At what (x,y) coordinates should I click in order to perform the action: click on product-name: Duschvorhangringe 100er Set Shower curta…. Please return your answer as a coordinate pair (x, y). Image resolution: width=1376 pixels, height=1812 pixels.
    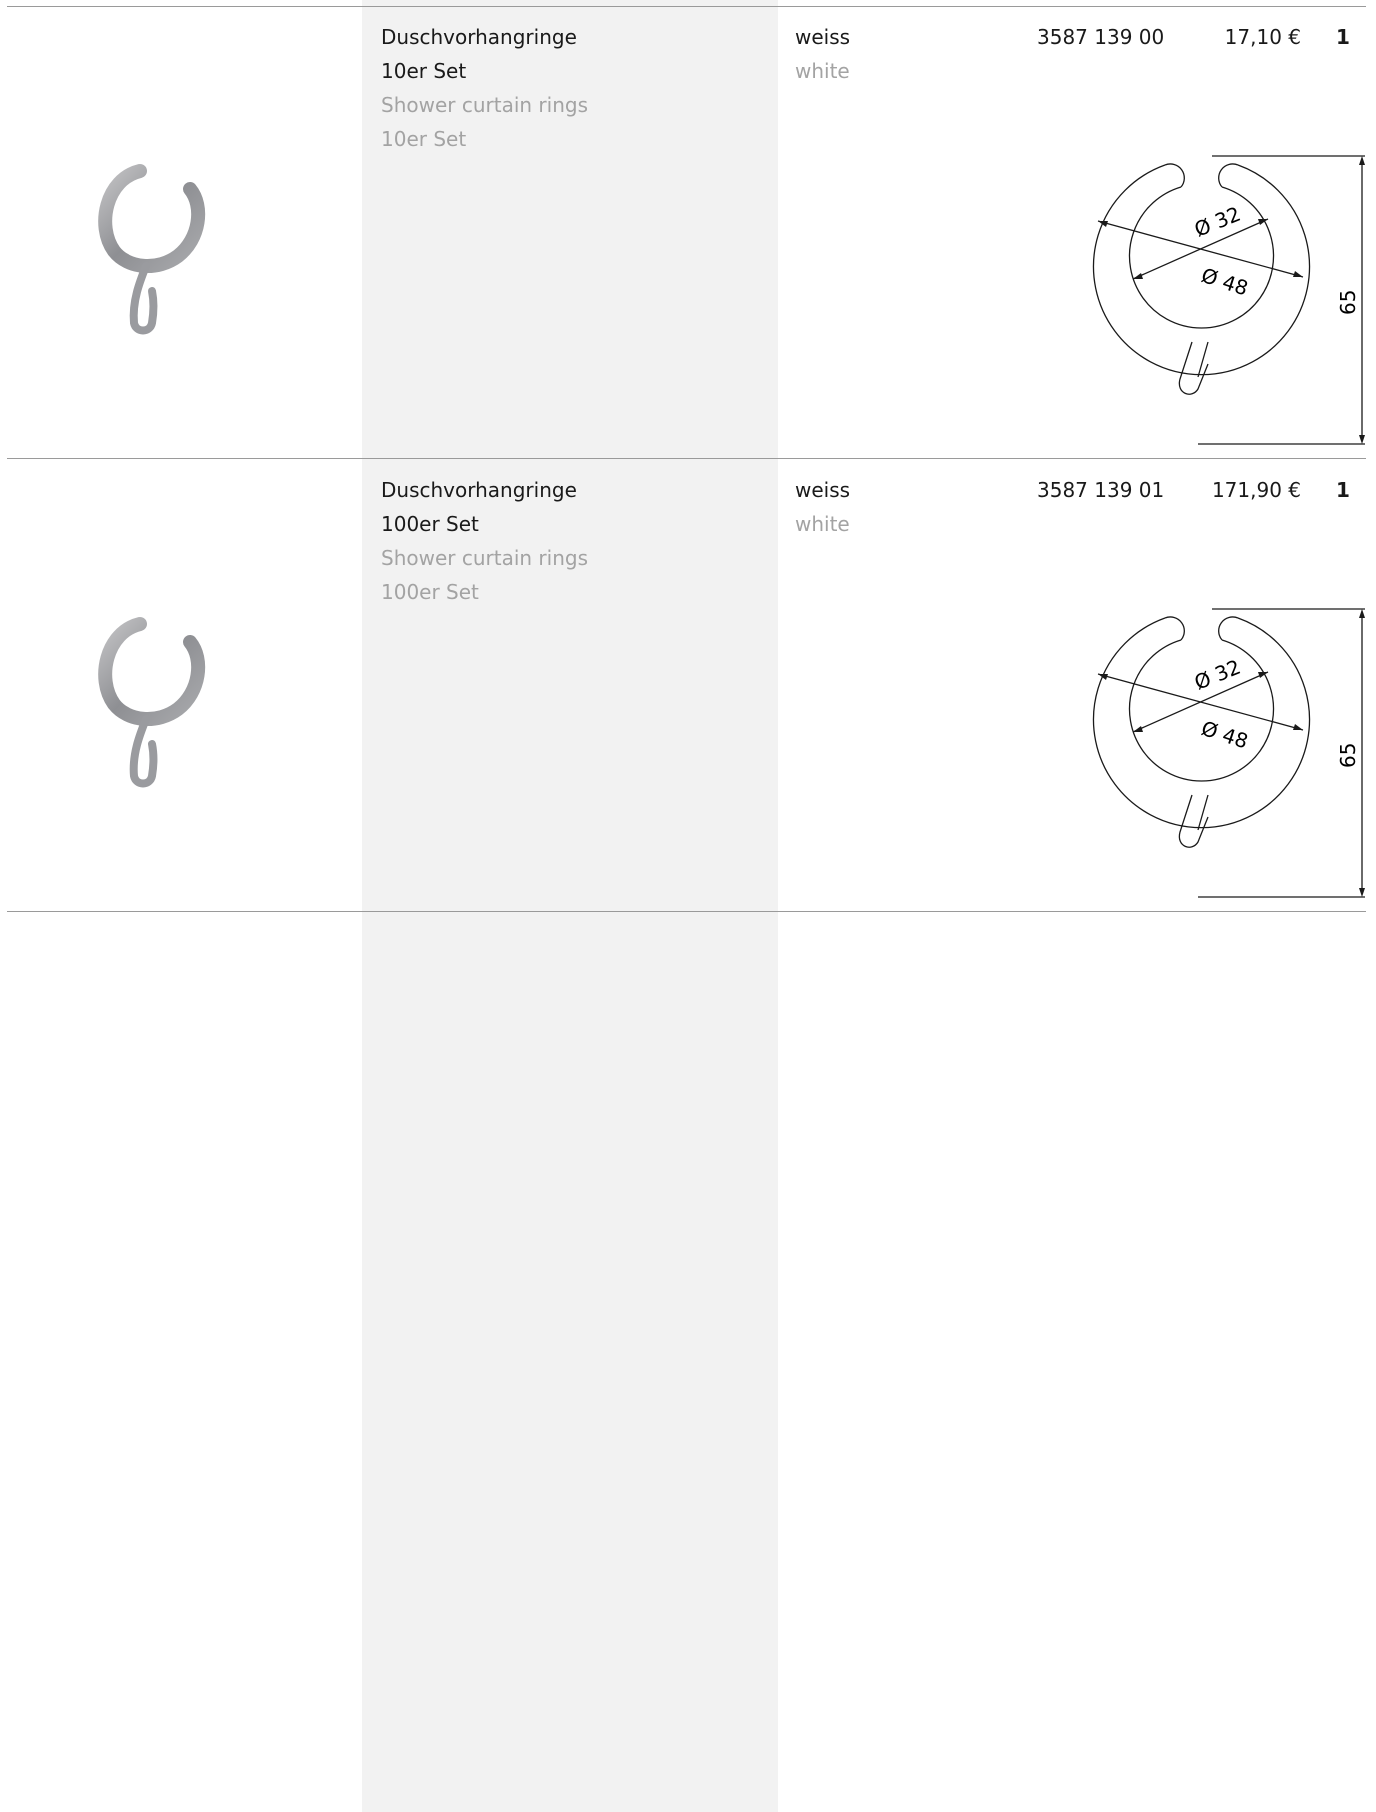
    Looking at the image, I should click on (484, 541).